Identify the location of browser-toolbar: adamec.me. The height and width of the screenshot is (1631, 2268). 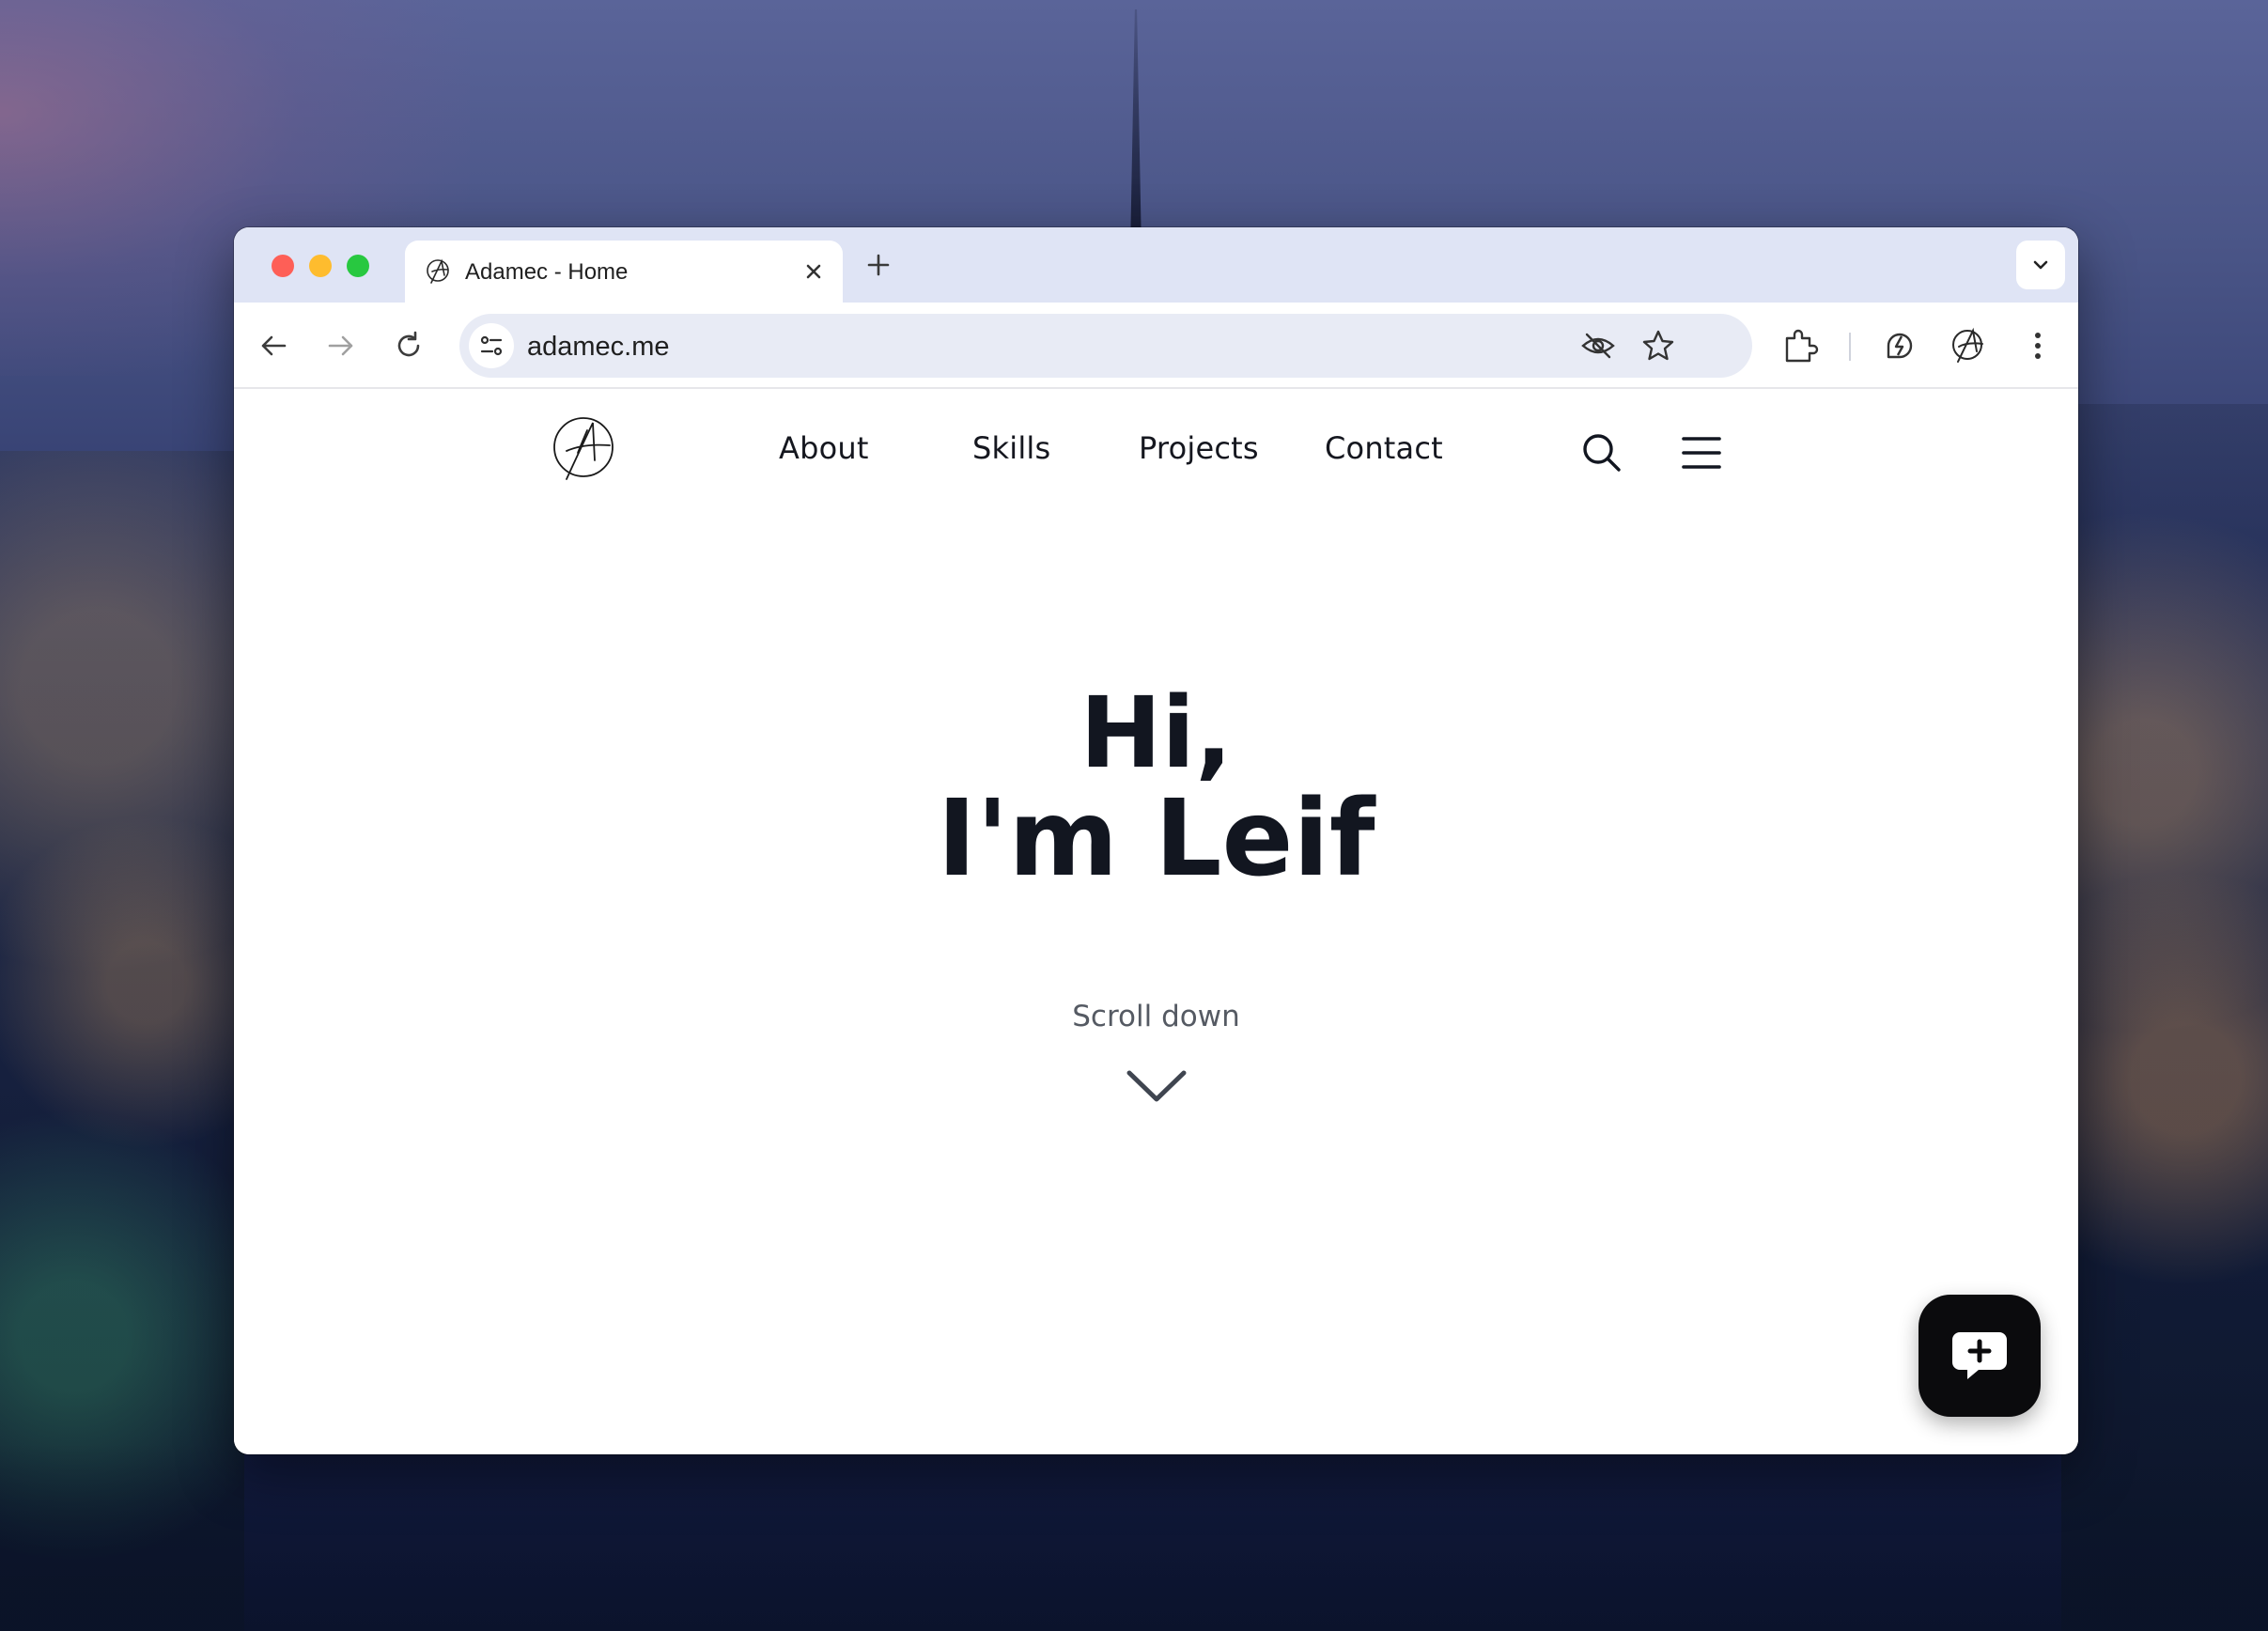
(1156, 346).